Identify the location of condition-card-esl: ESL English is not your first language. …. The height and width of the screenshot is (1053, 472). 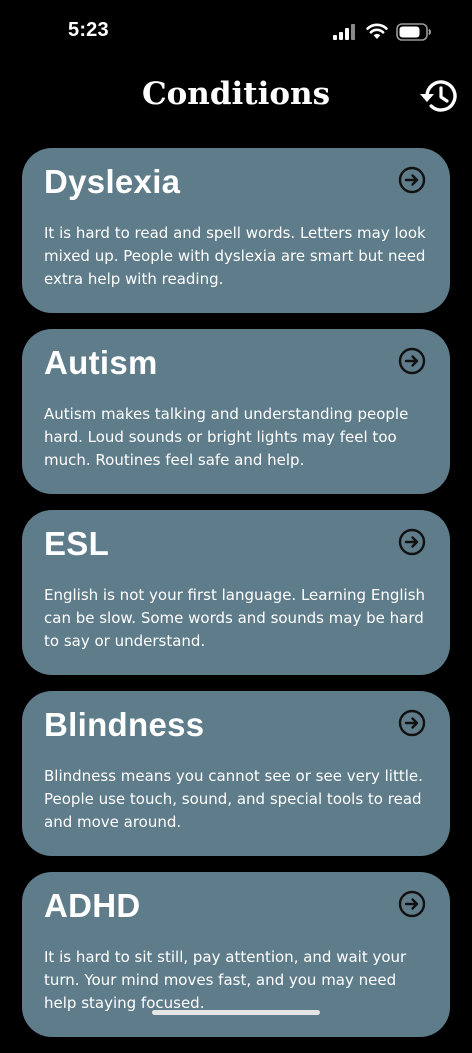
(236, 592).